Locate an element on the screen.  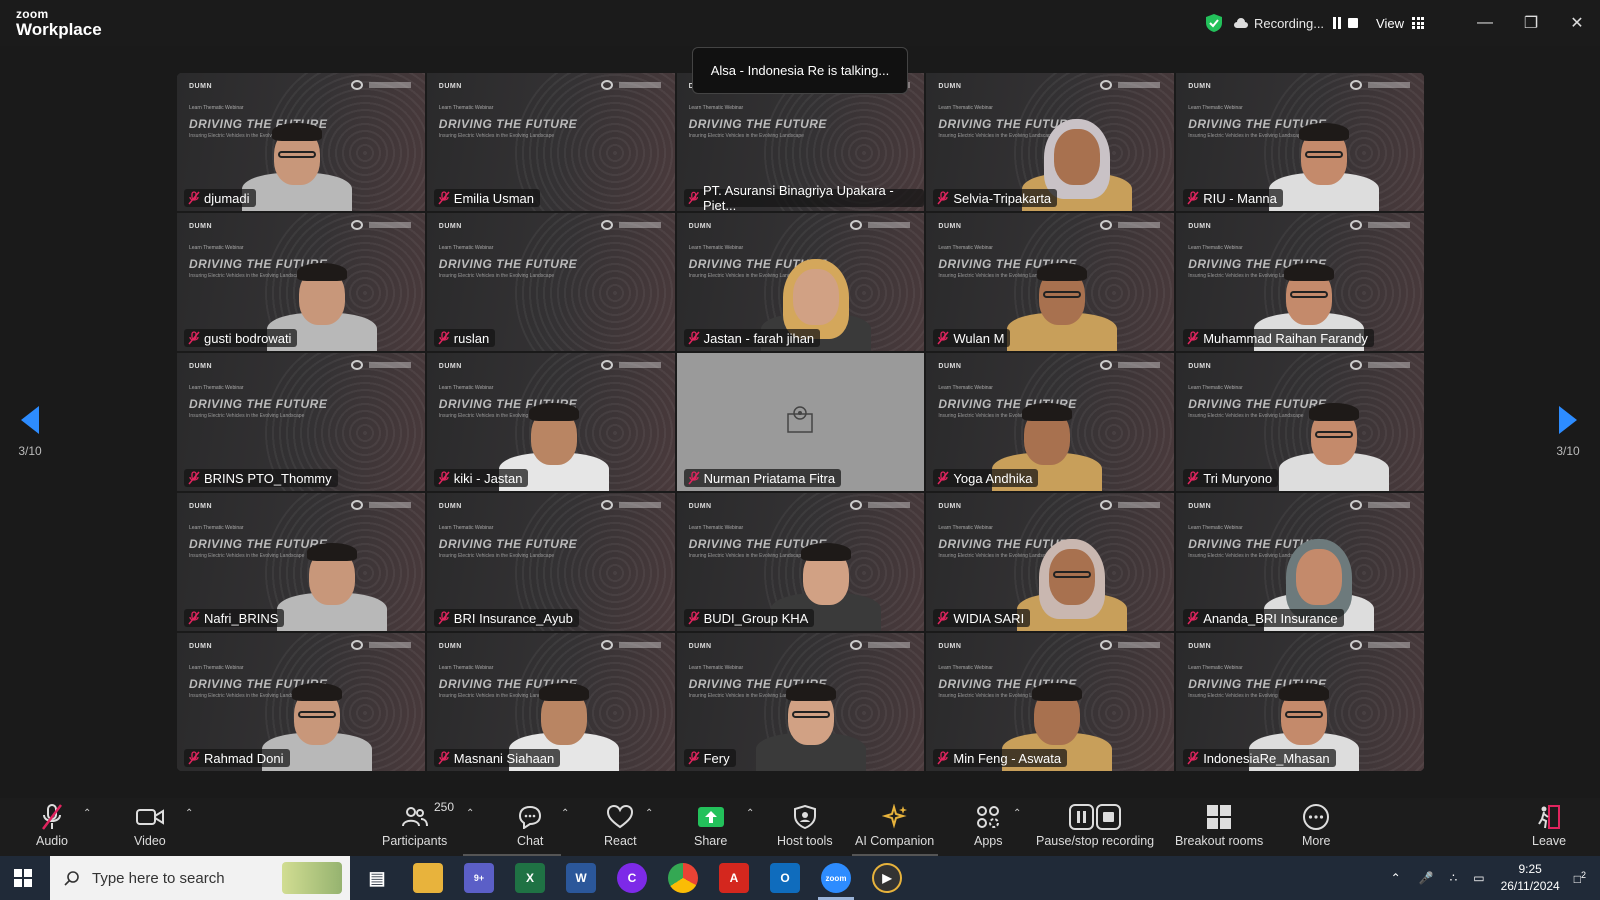
canva-icon: C is located at coordinates (632, 878).